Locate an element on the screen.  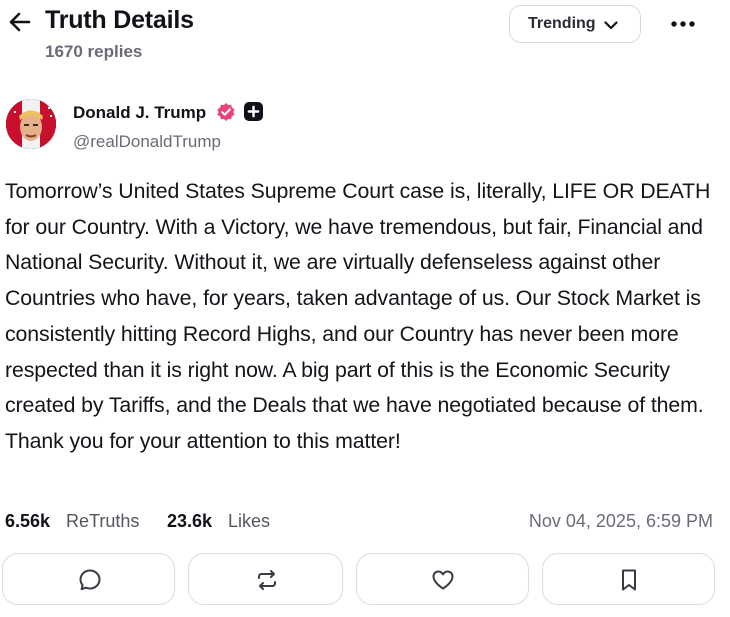
avatar is located at coordinates (31, 124).